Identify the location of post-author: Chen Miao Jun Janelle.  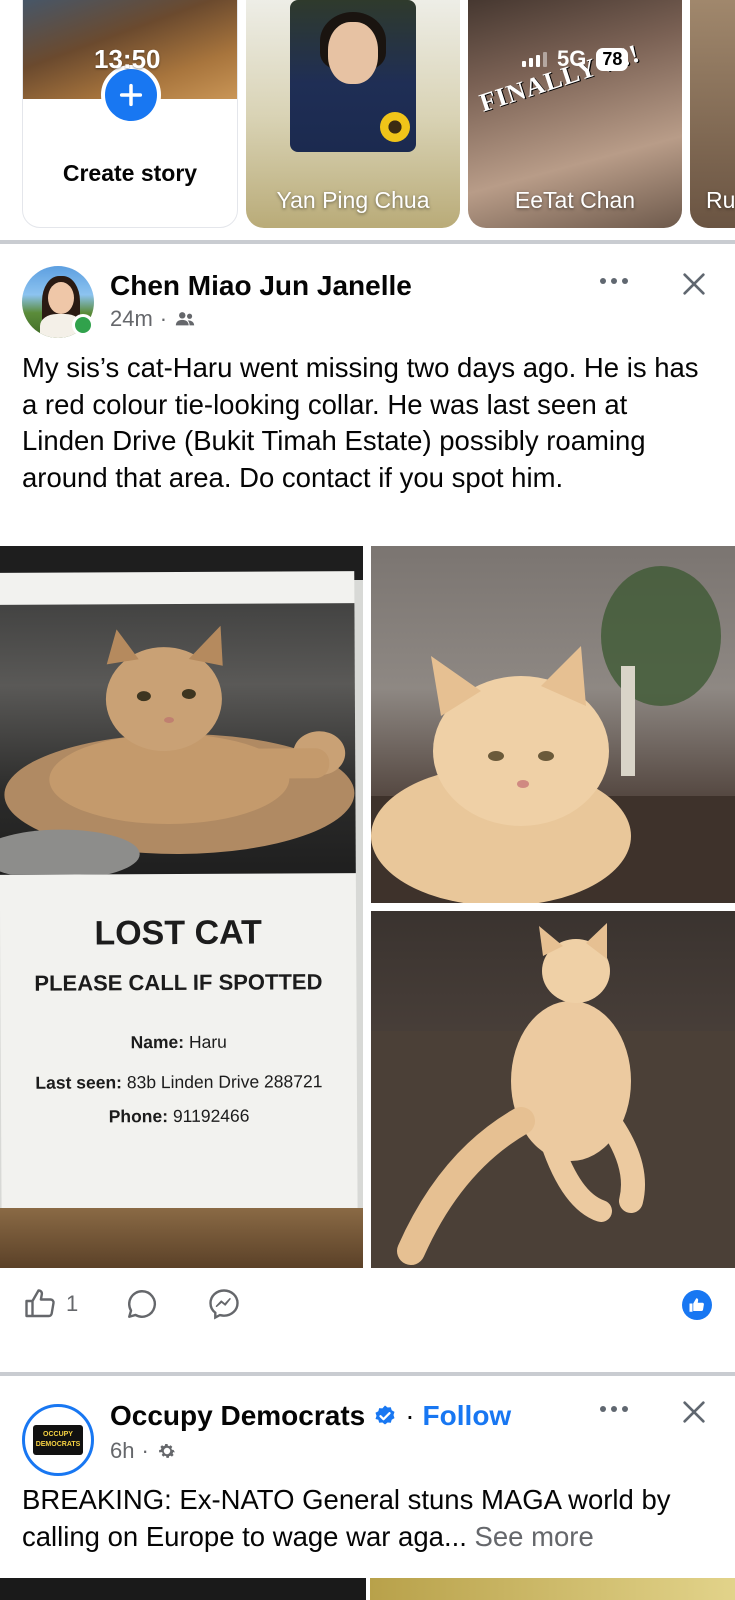
(261, 286).